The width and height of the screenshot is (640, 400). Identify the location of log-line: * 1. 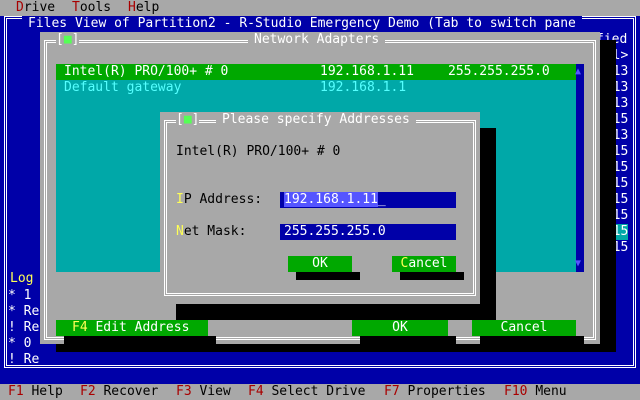
(19, 296).